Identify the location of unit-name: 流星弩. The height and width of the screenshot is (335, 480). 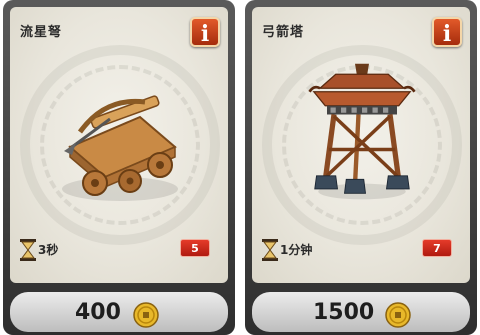
(41, 32).